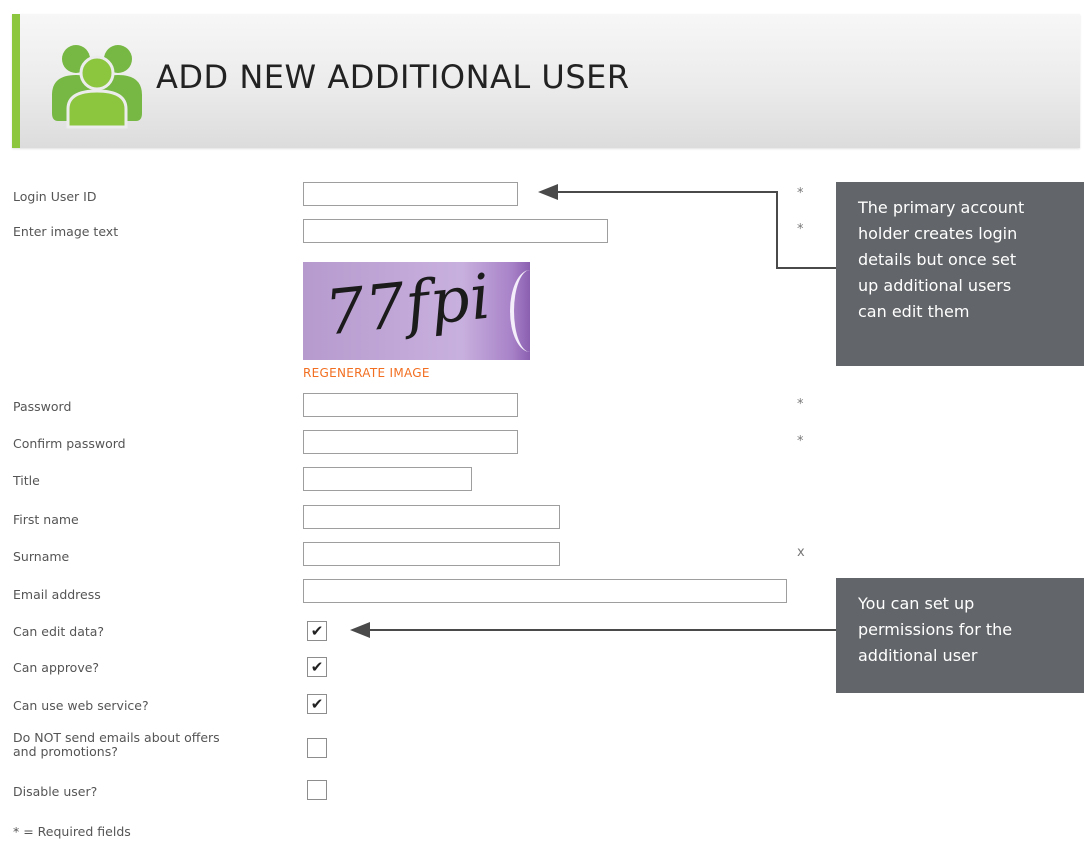 Image resolution: width=1085 pixels, height=841 pixels. I want to click on callout-line: You can set up, so click(916, 603).